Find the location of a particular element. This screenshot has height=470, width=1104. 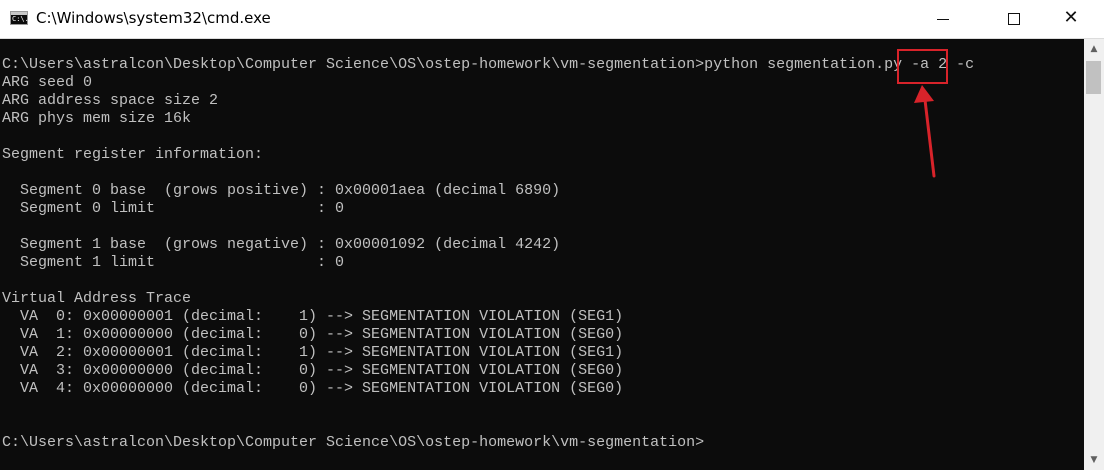

red-arrow-icon is located at coordinates (925, 131).